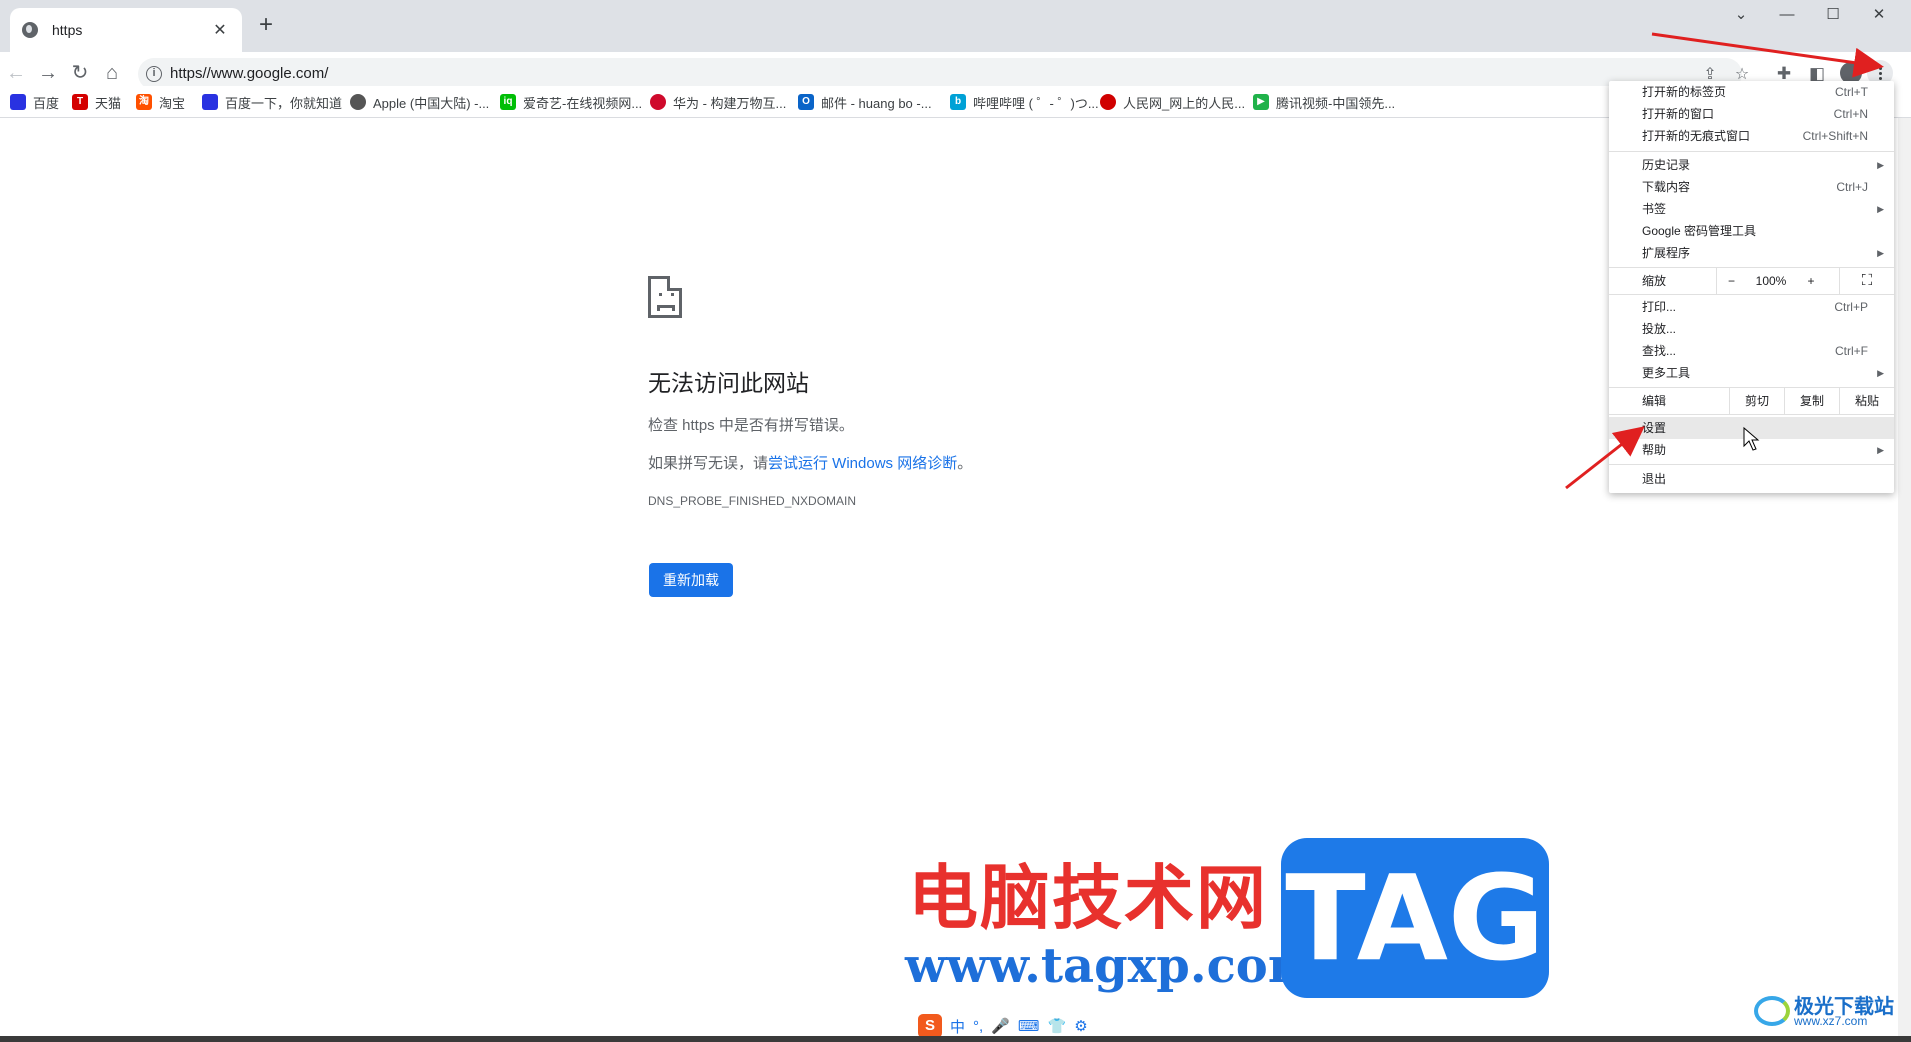 The width and height of the screenshot is (1911, 1042). What do you see at coordinates (751, 425) in the screenshot?
I see `error-hint: 检查 https 中是否有拼写错误。` at bounding box center [751, 425].